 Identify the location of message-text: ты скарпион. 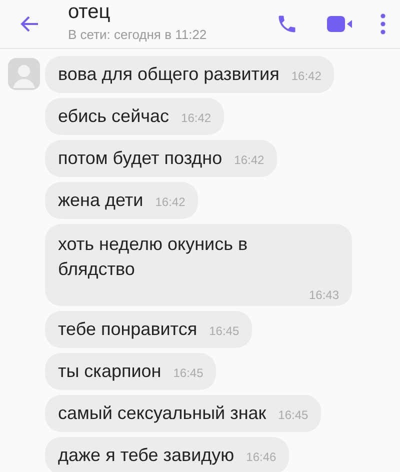
(110, 371).